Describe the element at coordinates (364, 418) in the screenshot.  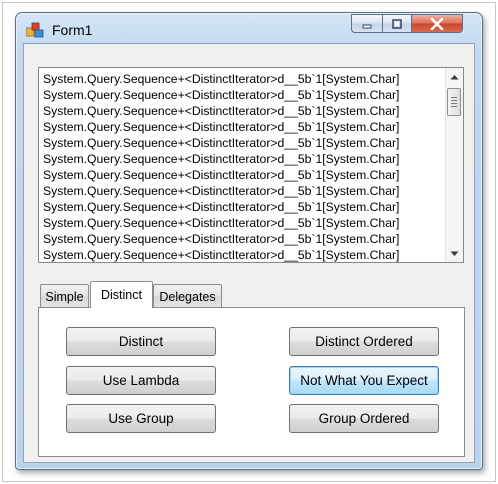
I see `group-ordered-button: Group Ordered` at that location.